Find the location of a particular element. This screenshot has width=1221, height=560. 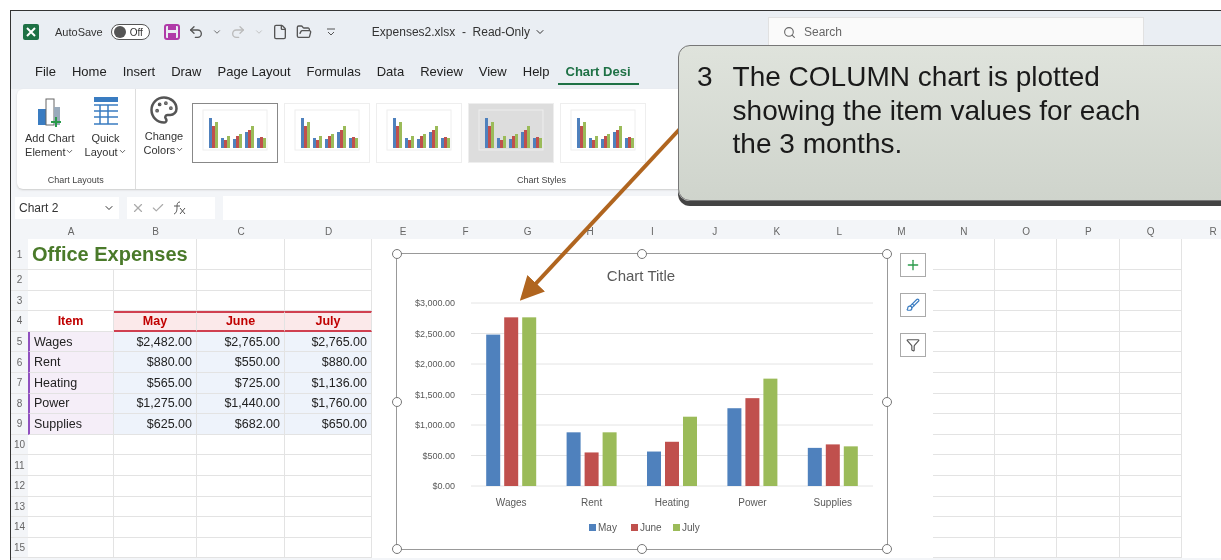

legend-label: July is located at coordinates (691, 527).